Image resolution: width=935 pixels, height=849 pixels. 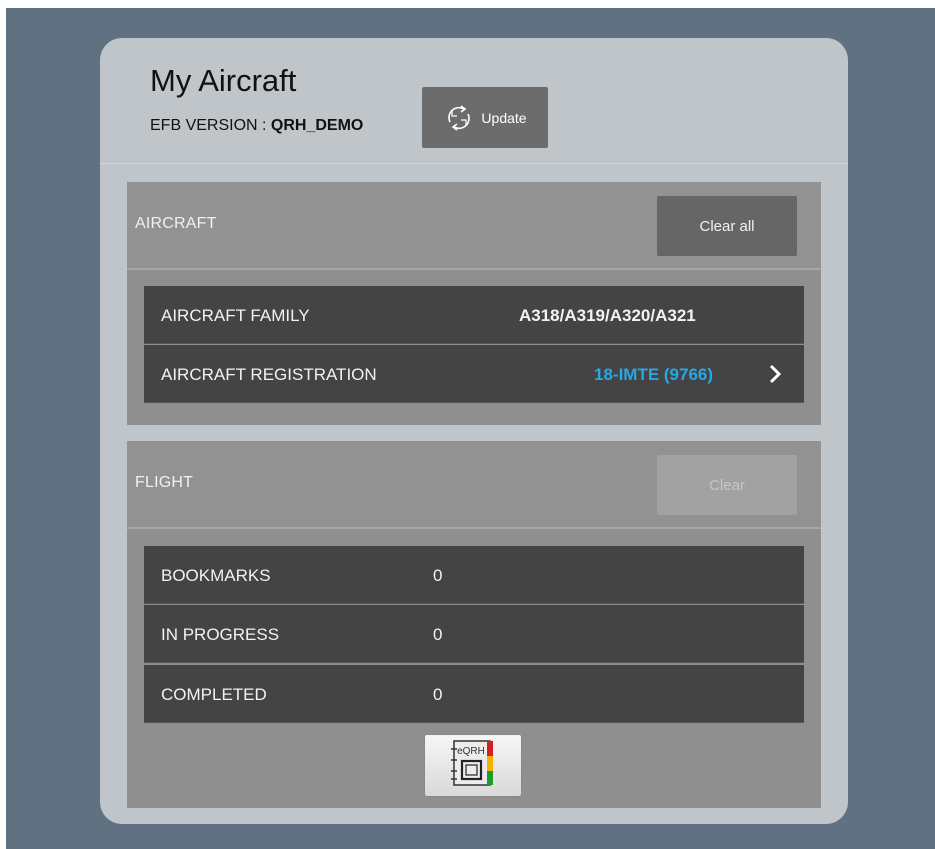 What do you see at coordinates (438, 634) in the screenshot?
I see `in-progress-count: 0` at bounding box center [438, 634].